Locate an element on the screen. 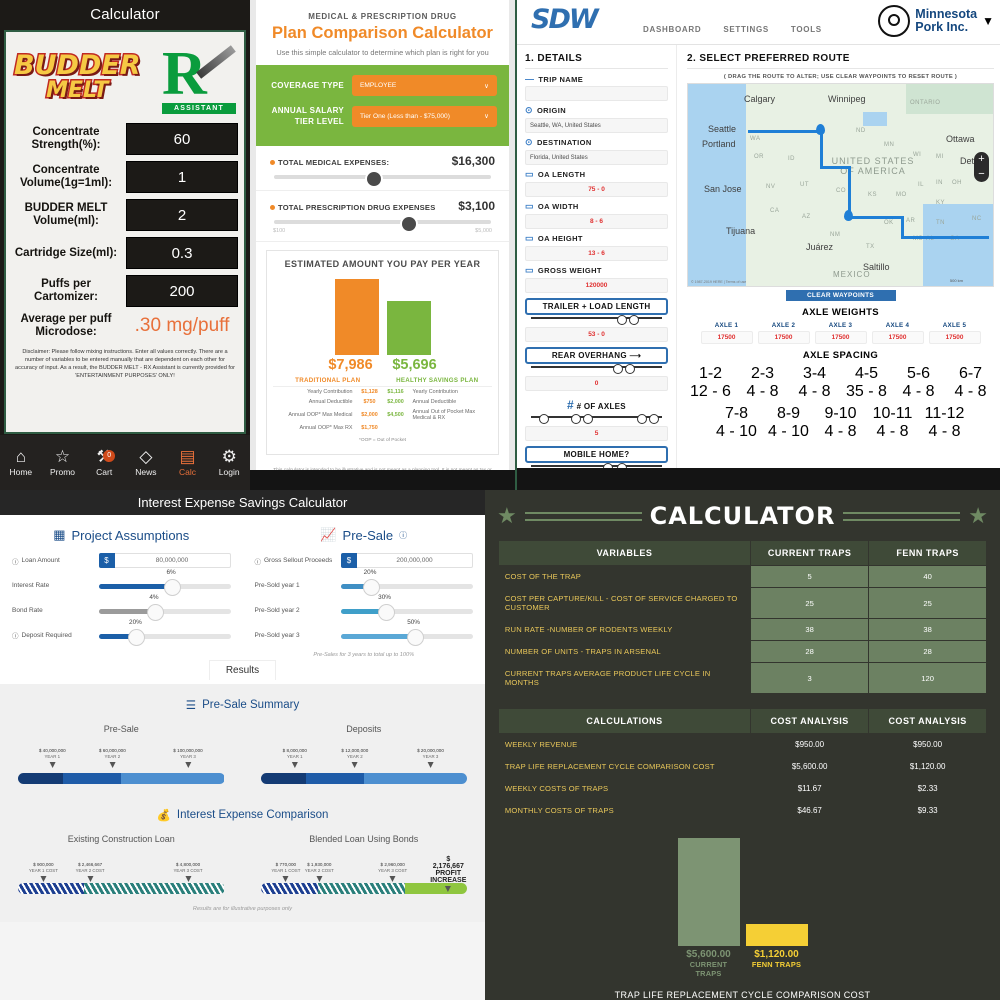 Image resolution: width=1000 pixels, height=1000 pixels. pin-icon: ⊙ is located at coordinates (529, 110).